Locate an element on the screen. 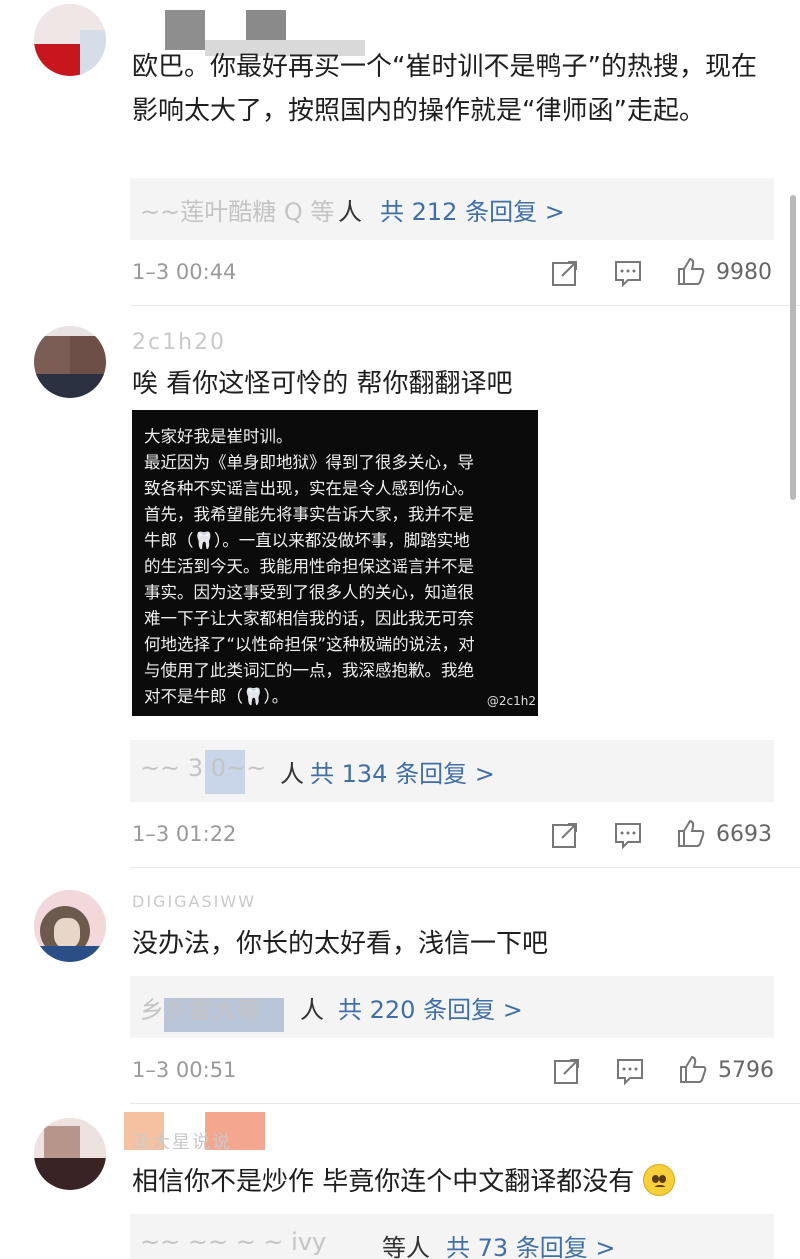 This screenshot has height=1259, width=800. reply-preview: 乡乡雷大等 人 共 220 条回复 > is located at coordinates (452, 1007).